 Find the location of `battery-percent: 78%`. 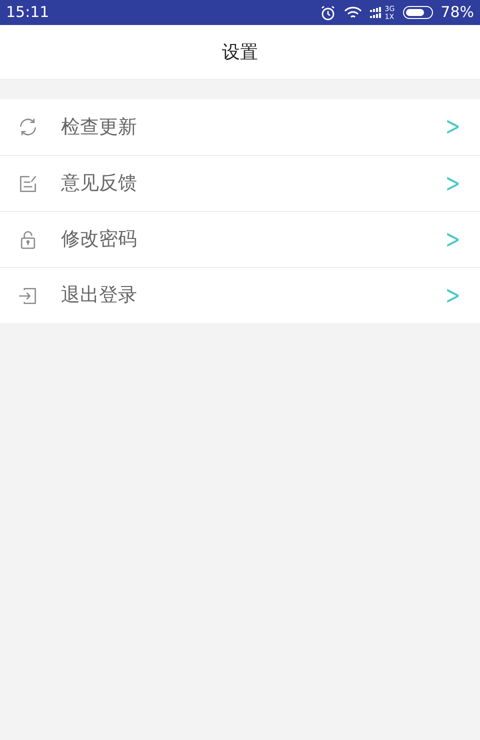

battery-percent: 78% is located at coordinates (457, 13).